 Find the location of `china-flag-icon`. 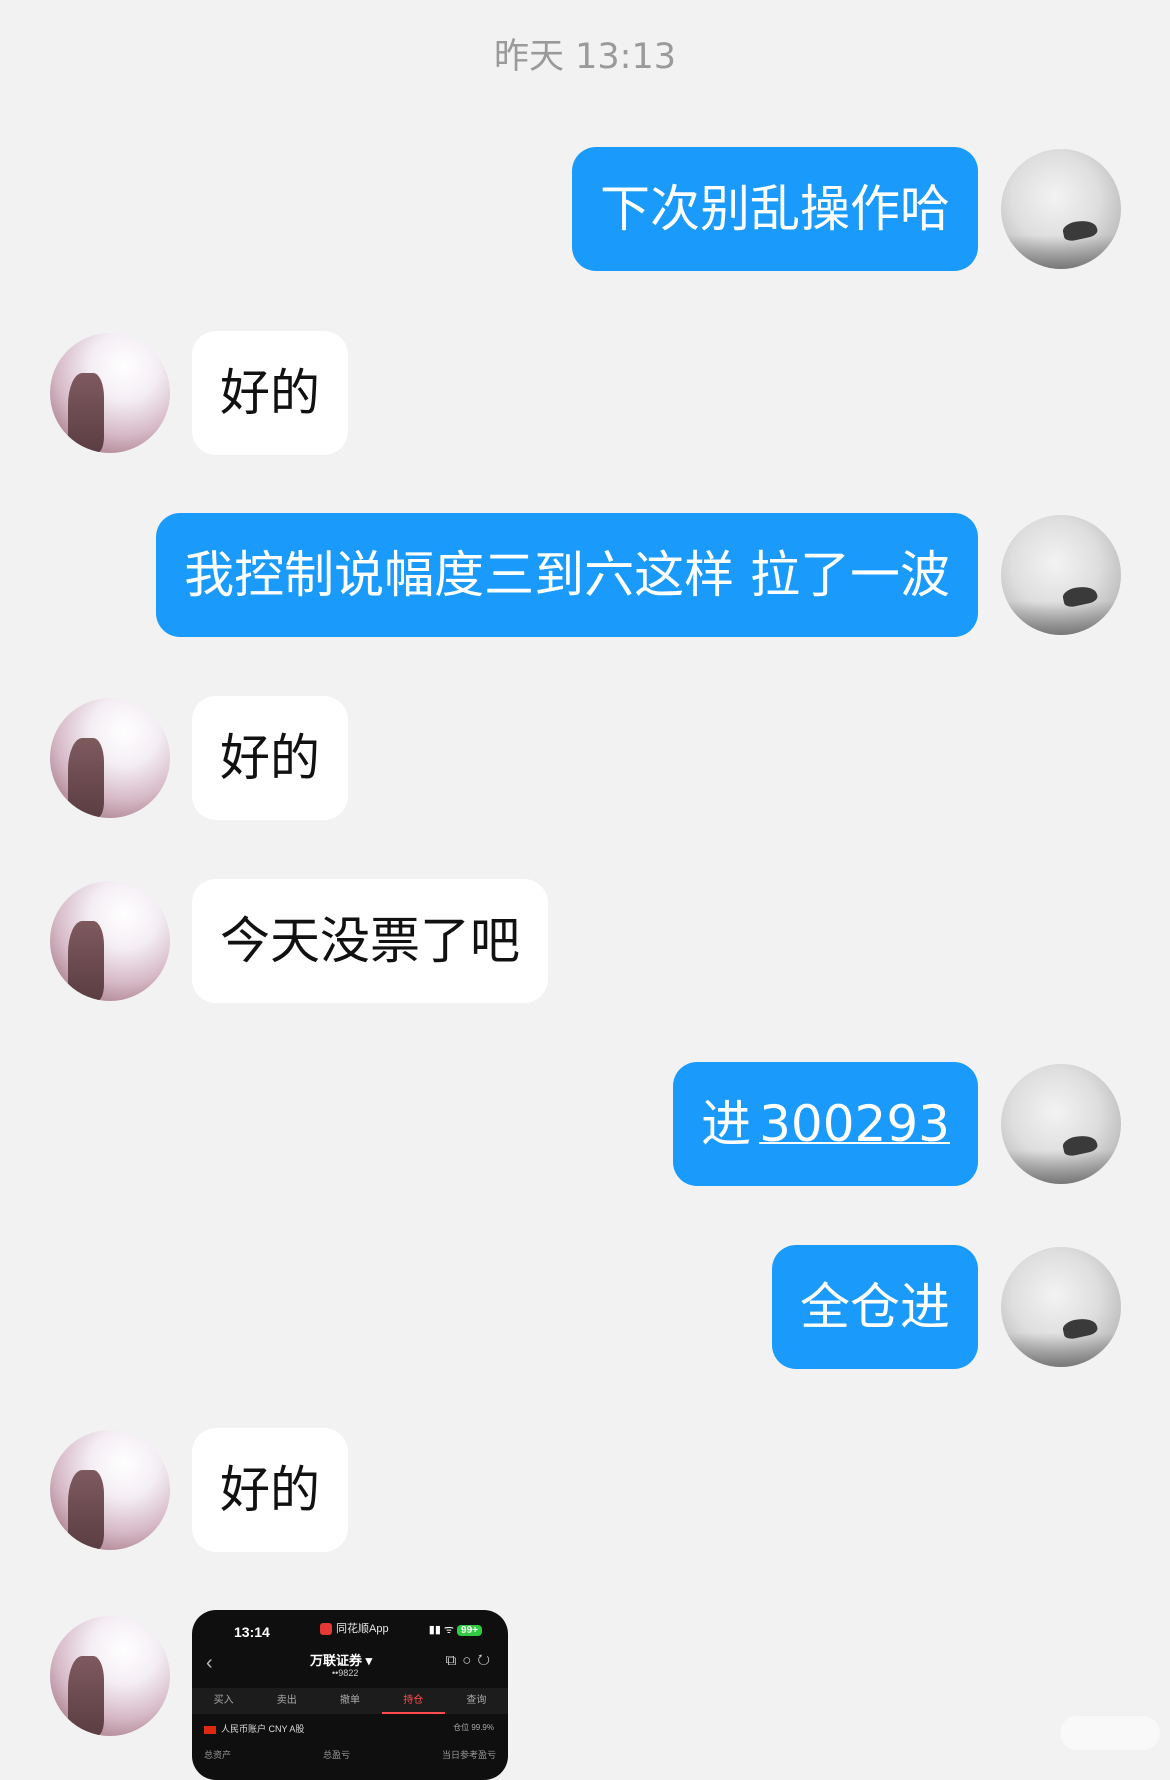

china-flag-icon is located at coordinates (210, 1729).